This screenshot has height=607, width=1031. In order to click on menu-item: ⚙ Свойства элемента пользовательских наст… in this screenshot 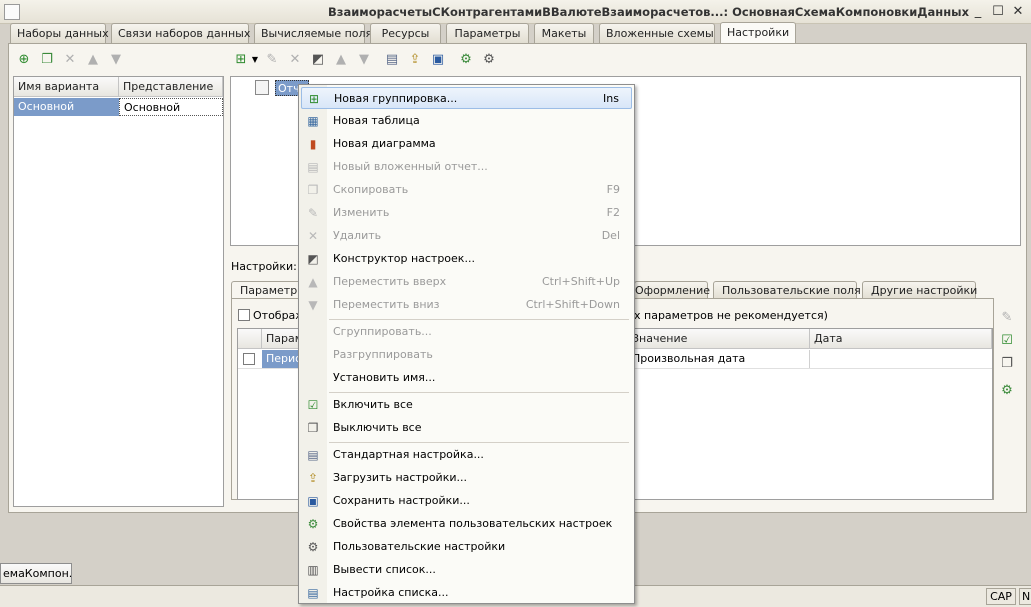, I will do `click(466, 524)`.